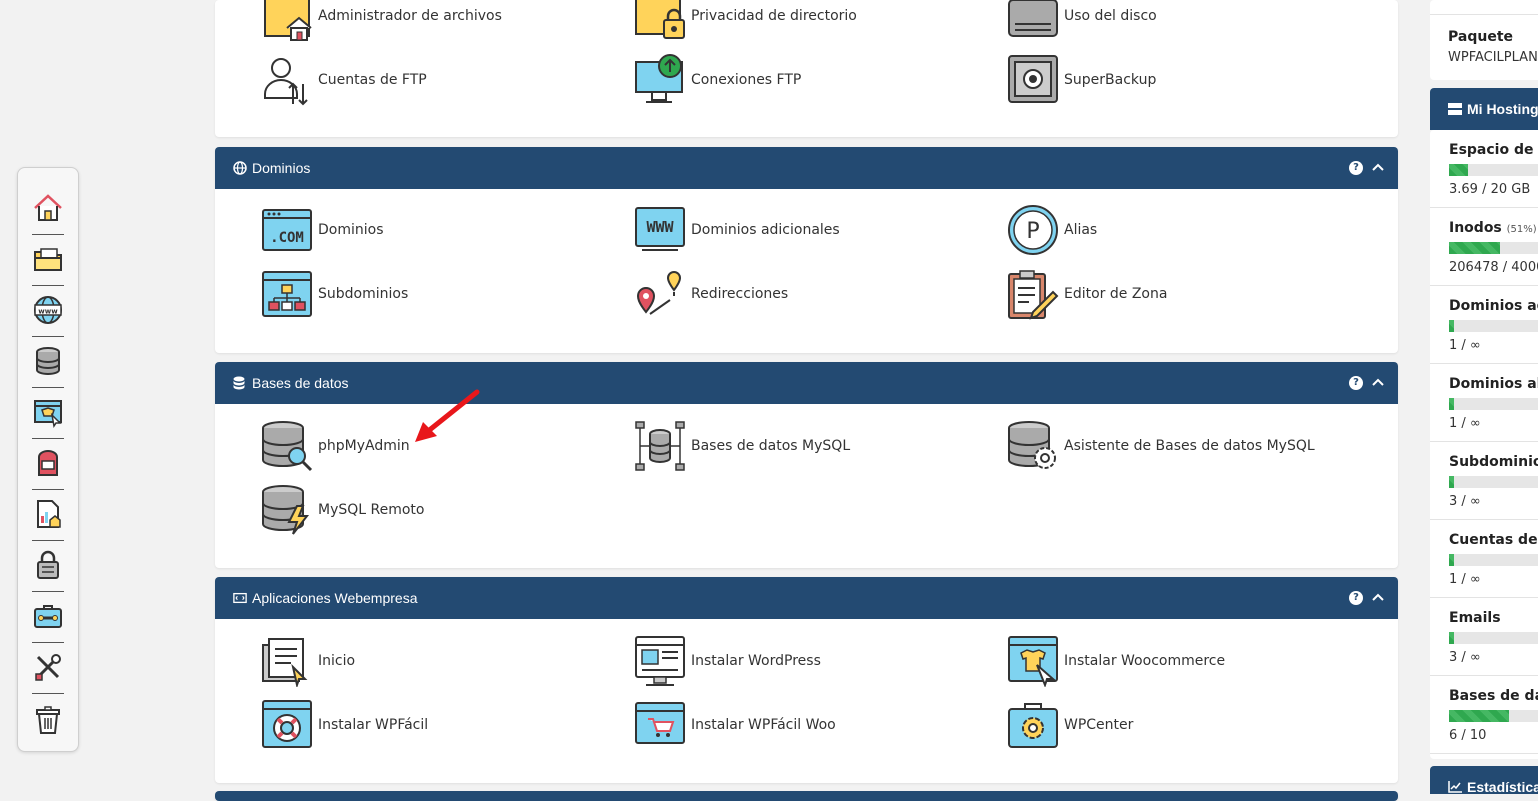 The height and width of the screenshot is (801, 1538). I want to click on redirects-link: Redirecciones, so click(711, 294).